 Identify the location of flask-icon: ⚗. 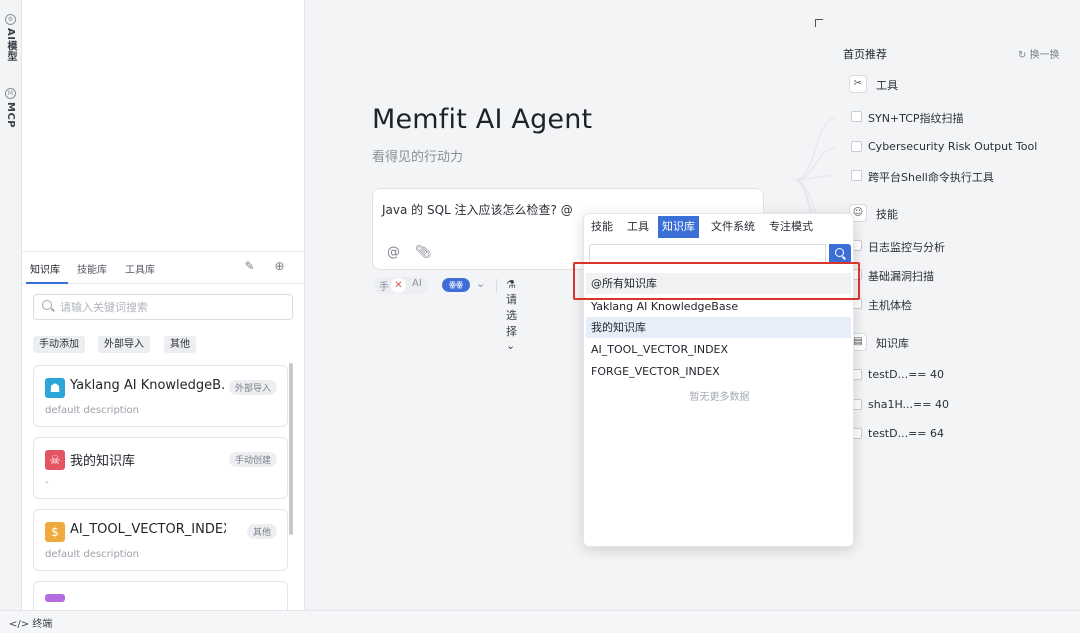
(511, 284).